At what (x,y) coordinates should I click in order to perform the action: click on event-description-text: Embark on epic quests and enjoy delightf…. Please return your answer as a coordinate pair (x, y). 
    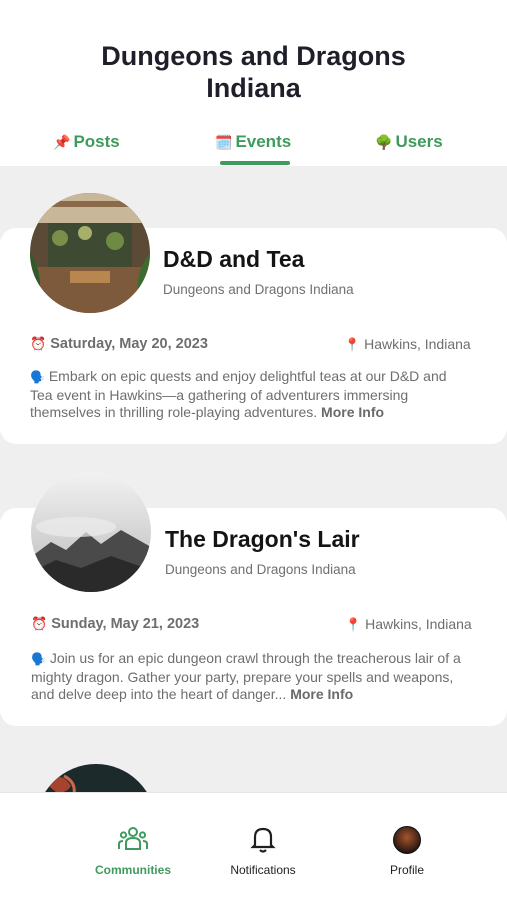
    Looking at the image, I should click on (238, 394).